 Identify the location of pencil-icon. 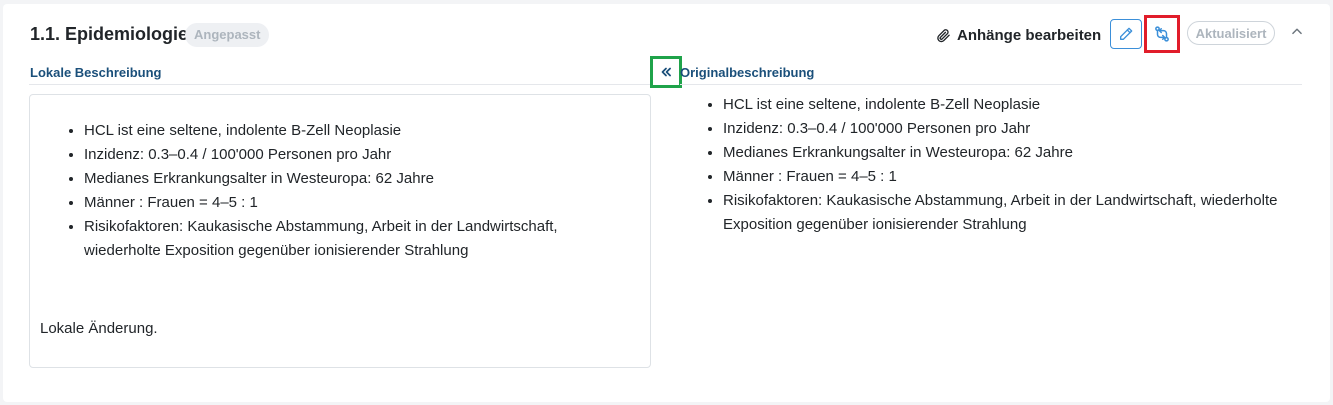
(1126, 33).